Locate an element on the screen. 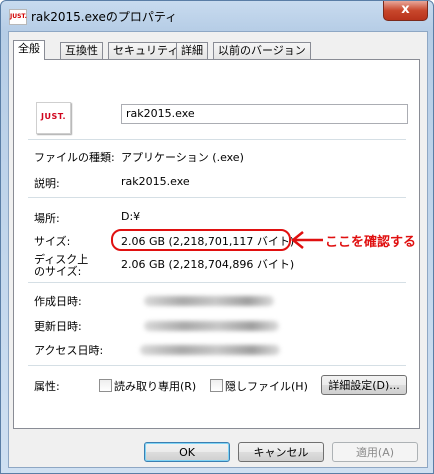  disk-size-value: 2.06 GB (2,218,704,896 バイト) is located at coordinates (208, 264).